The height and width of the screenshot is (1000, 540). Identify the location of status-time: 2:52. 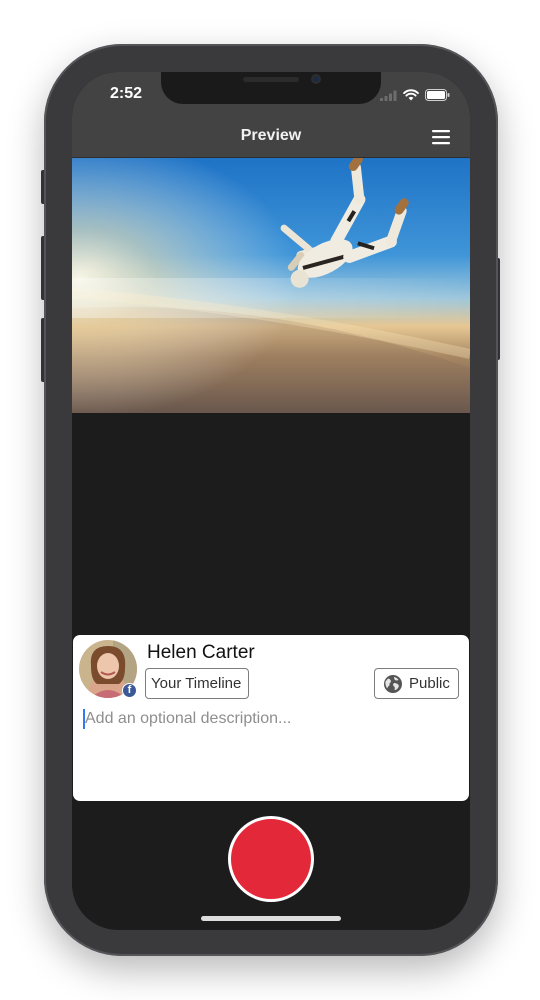
(126, 93).